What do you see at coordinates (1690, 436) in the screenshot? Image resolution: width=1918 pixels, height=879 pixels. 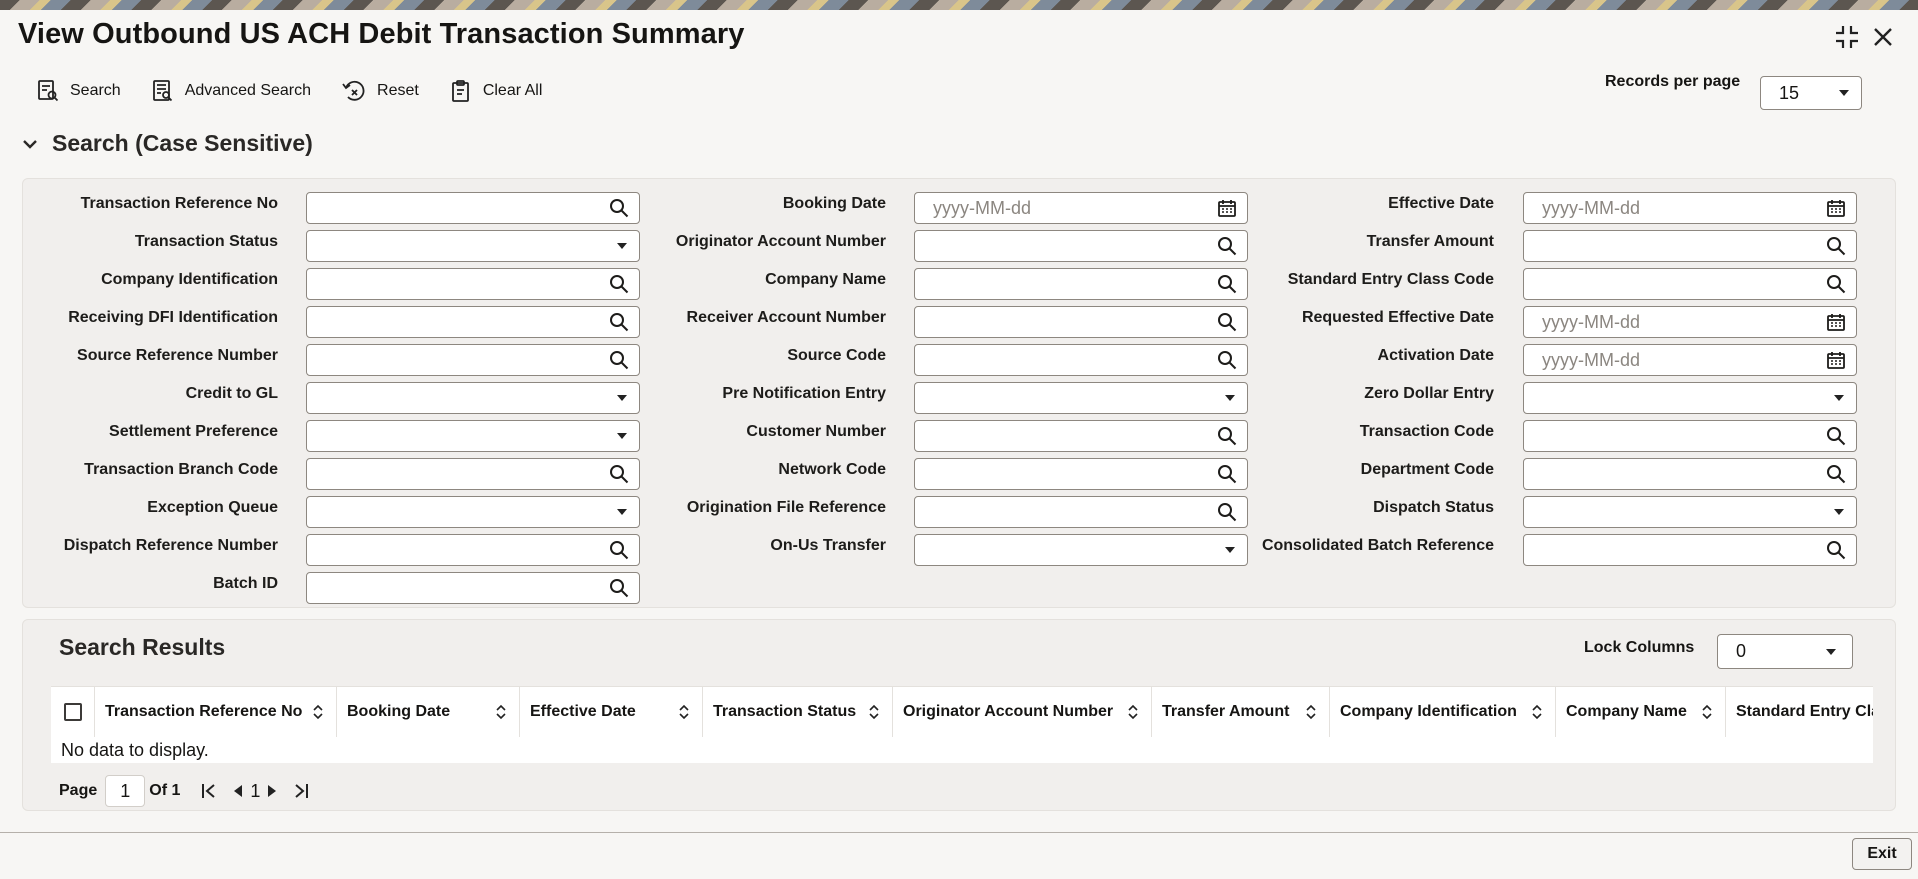 I see `transaction-code-field` at bounding box center [1690, 436].